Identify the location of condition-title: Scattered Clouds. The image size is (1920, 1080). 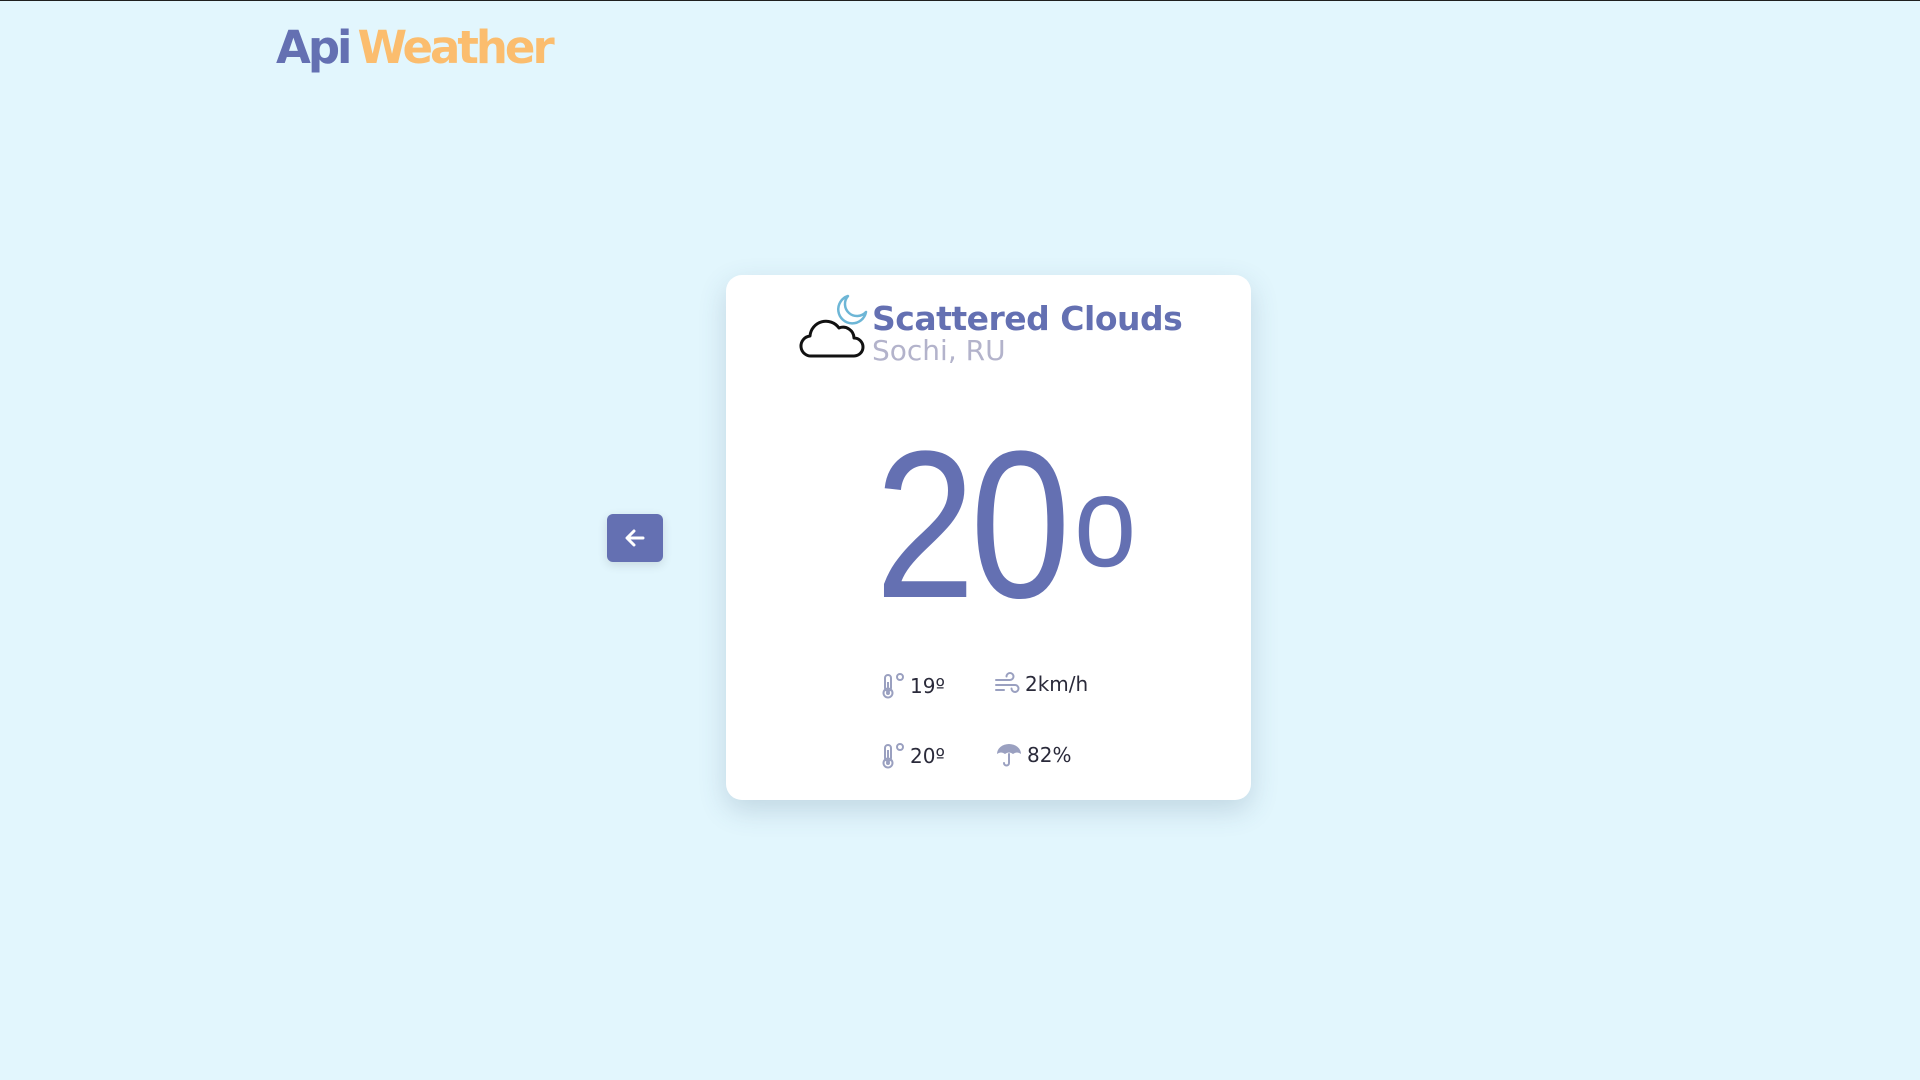
(1027, 318).